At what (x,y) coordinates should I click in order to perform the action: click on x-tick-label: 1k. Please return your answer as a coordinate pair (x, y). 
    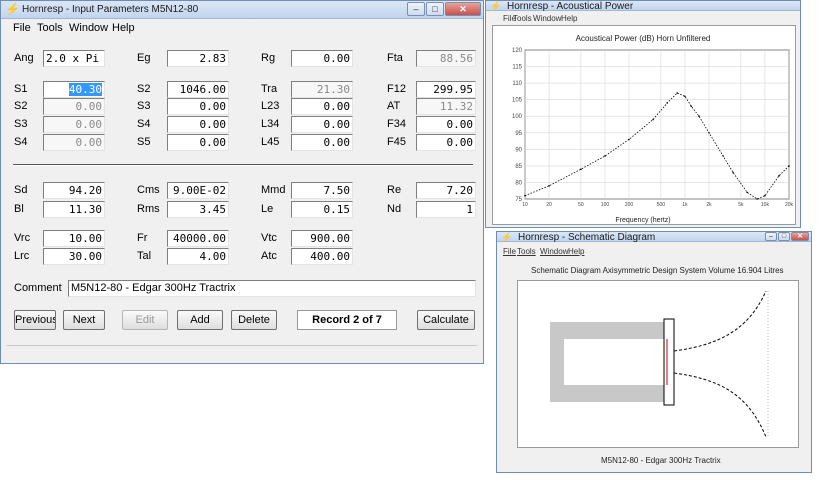
    Looking at the image, I should click on (685, 205).